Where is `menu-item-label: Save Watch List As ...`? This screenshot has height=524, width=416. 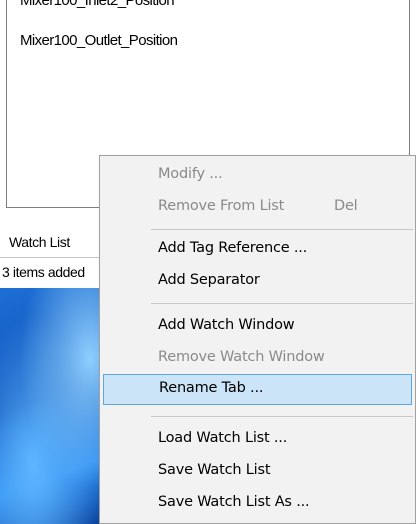 menu-item-label: Save Watch List As ... is located at coordinates (234, 502).